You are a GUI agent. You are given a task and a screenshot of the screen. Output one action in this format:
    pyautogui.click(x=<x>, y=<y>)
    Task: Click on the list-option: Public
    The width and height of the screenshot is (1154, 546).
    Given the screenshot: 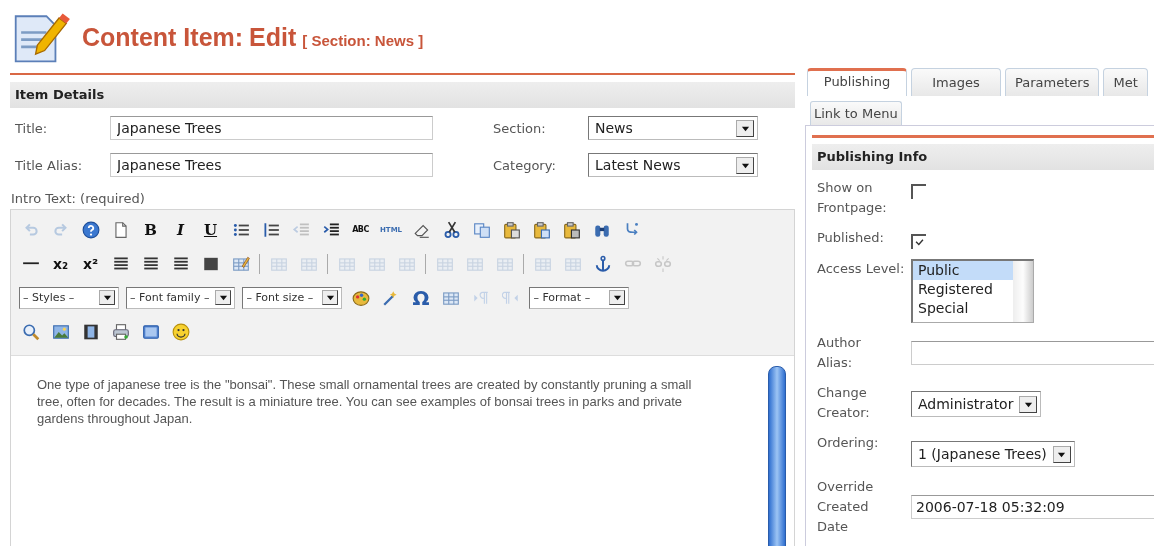 What is the action you would take?
    pyautogui.click(x=963, y=270)
    